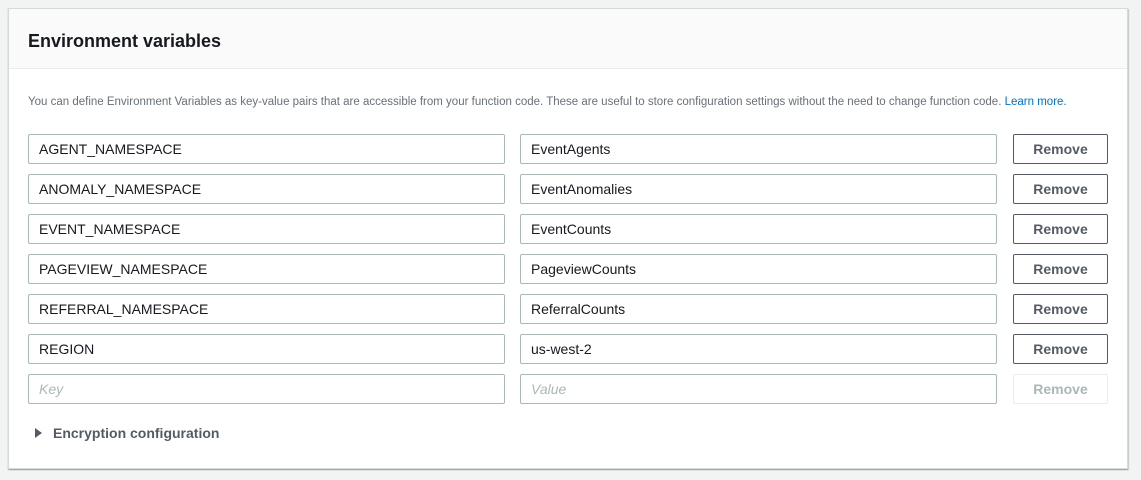 This screenshot has width=1141, height=480. What do you see at coordinates (38, 433) in the screenshot?
I see `caret-right-icon` at bounding box center [38, 433].